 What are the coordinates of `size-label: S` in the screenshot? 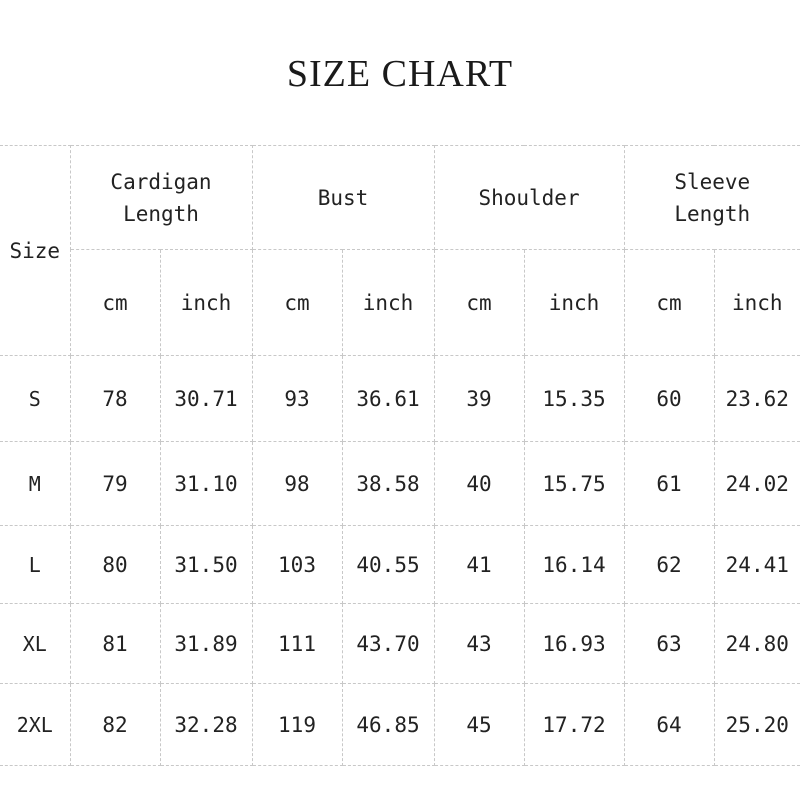 It's located at (35, 398).